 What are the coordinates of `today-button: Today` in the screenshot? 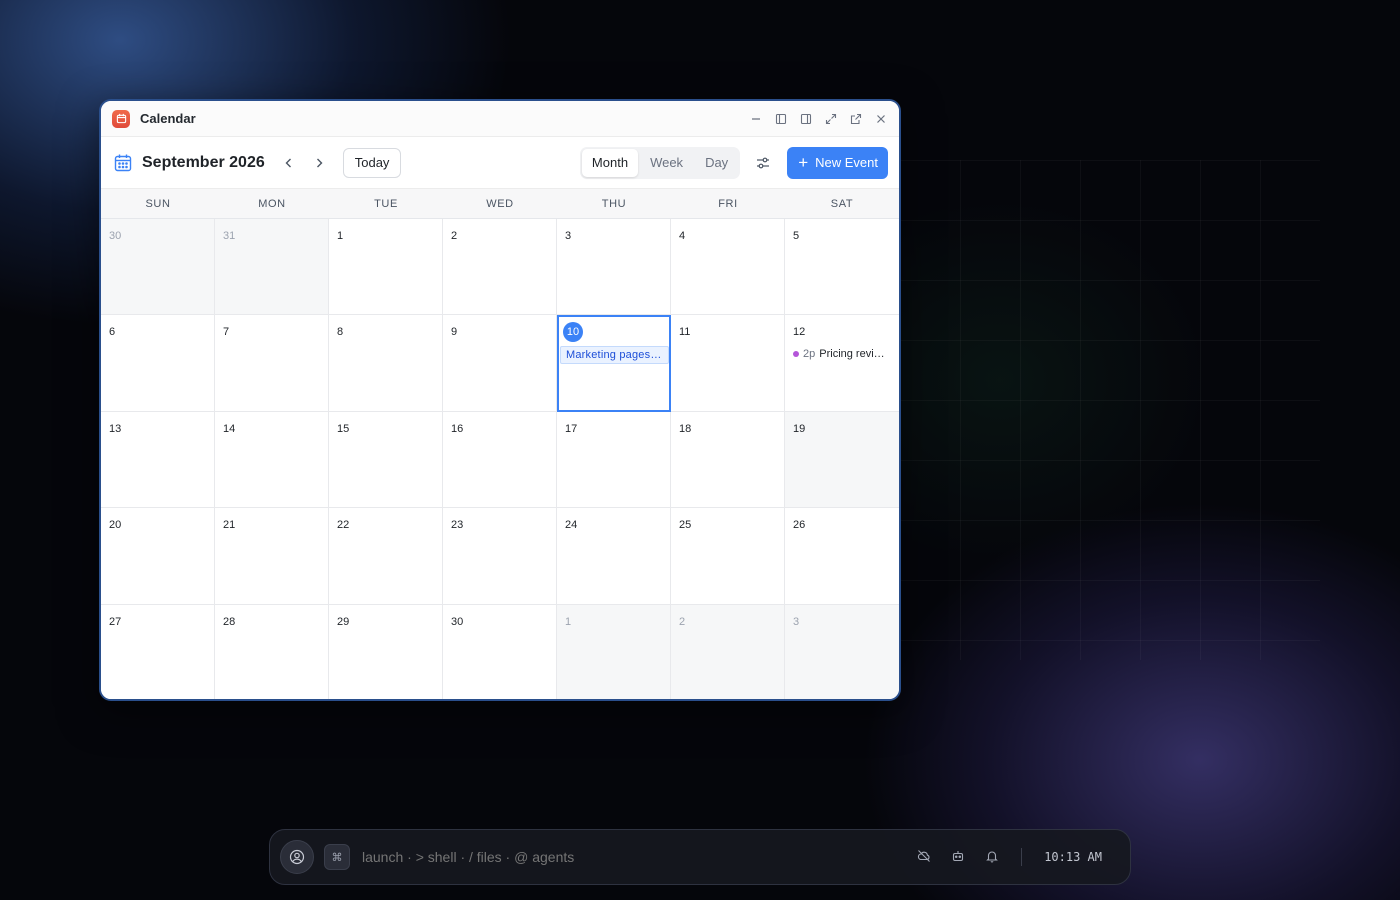 It's located at (372, 162).